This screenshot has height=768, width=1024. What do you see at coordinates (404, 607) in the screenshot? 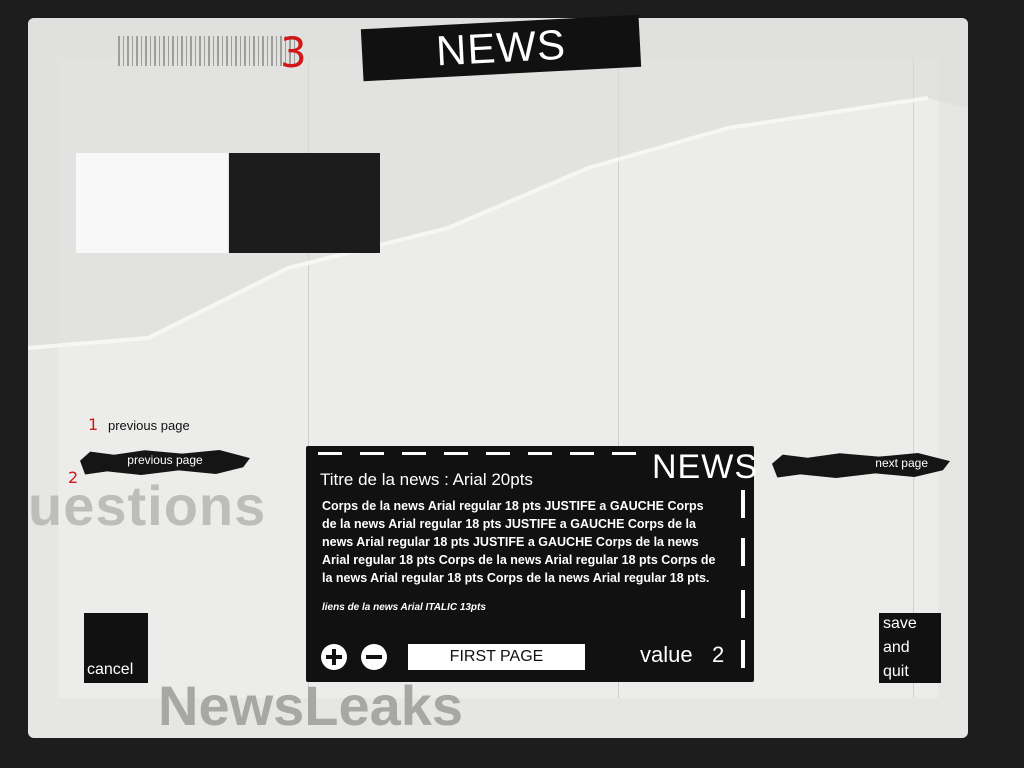
I see `news-link: liens de la news Arial ITALIC 13pts` at bounding box center [404, 607].